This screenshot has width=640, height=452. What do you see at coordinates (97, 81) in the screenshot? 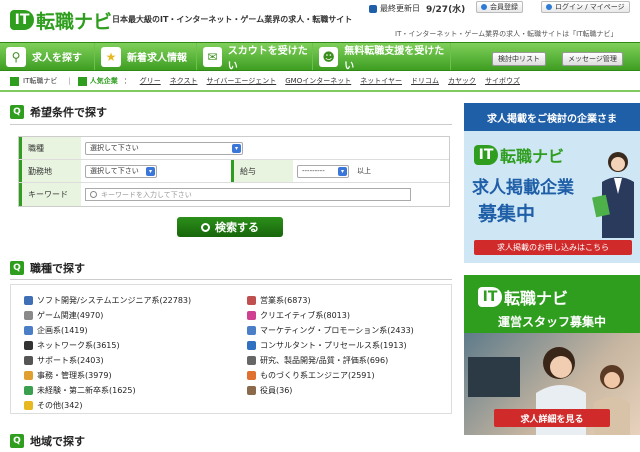
I see `popular-companies-label: 人気企業` at bounding box center [97, 81].